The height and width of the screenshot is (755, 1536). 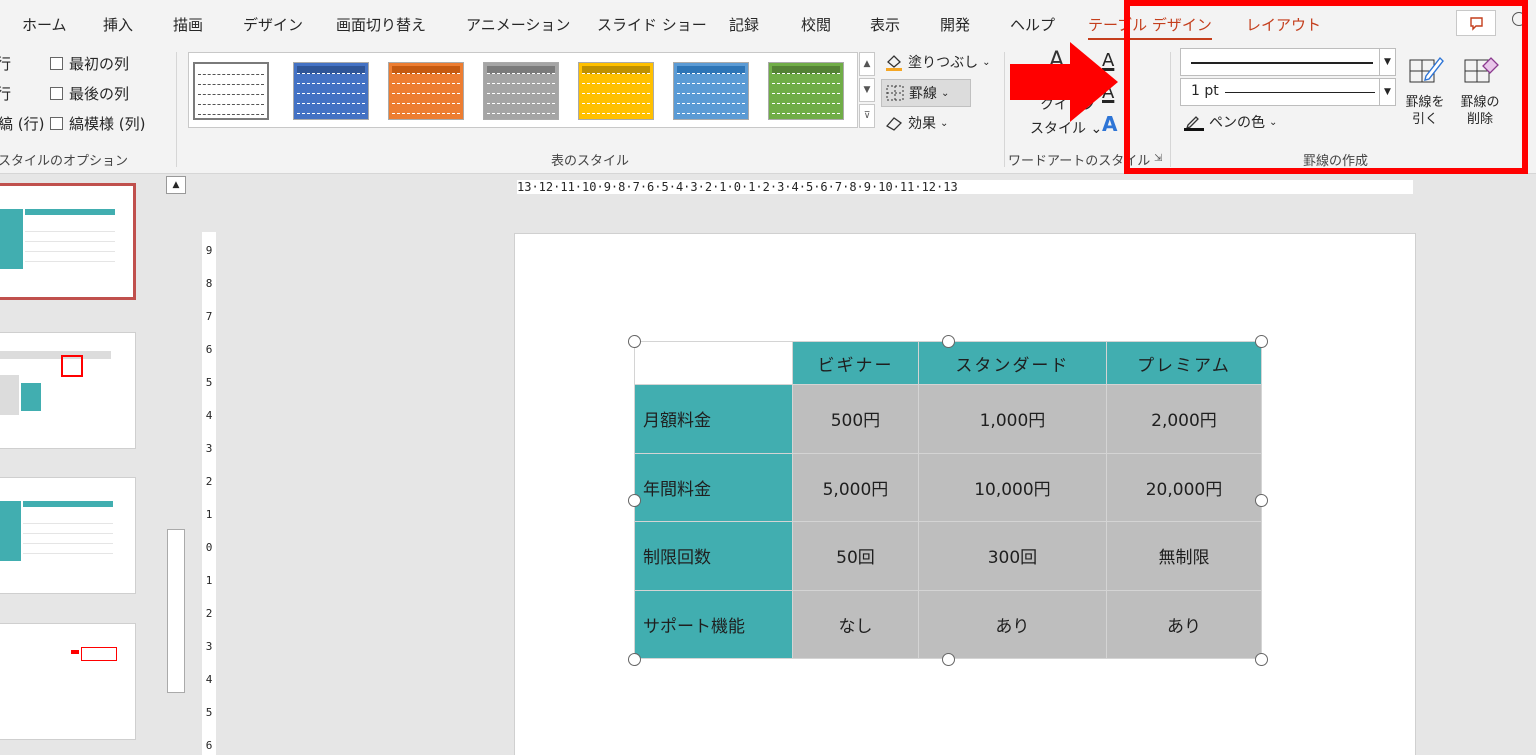 I want to click on eraser-icon, so click(x=1481, y=70).